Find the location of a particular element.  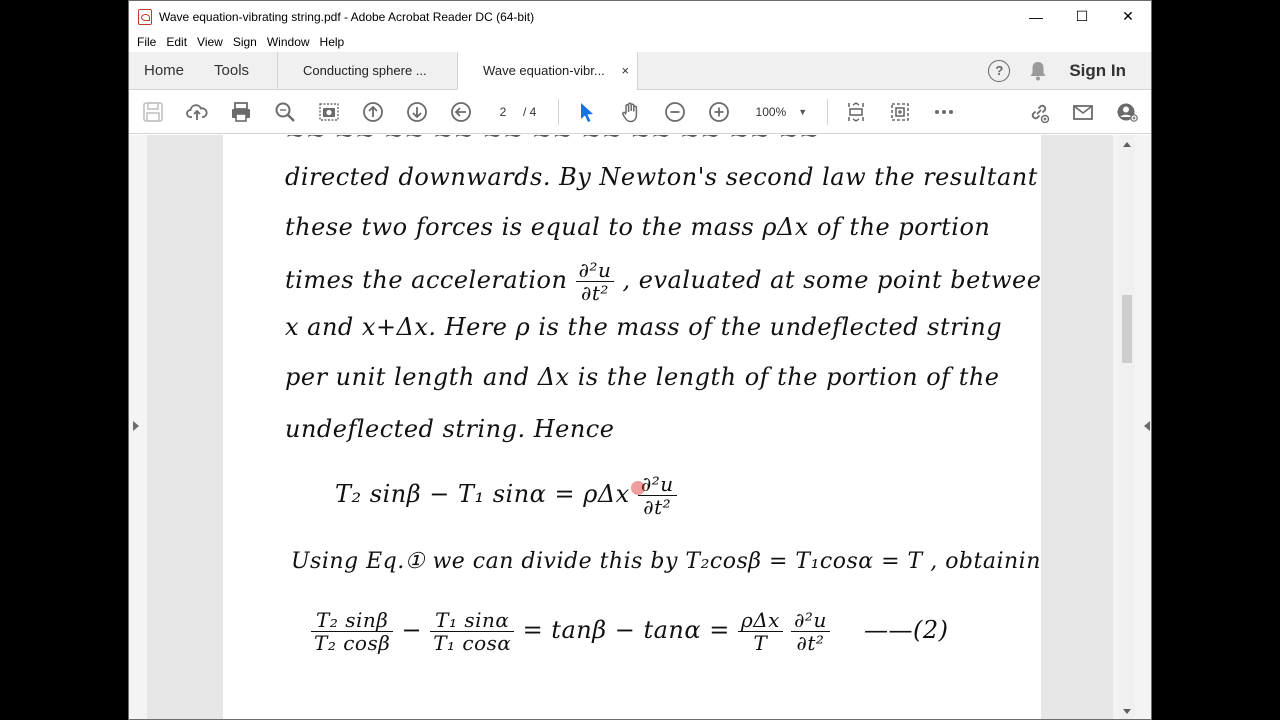

more-tools-icon is located at coordinates (944, 112).